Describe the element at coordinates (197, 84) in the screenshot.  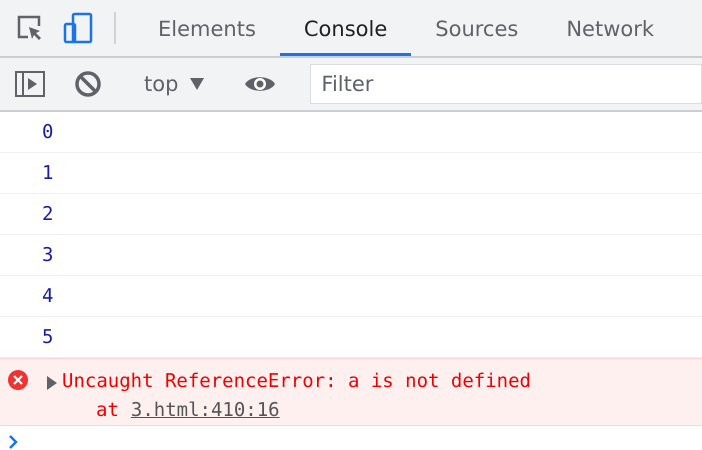
I see `caret-icon` at that location.